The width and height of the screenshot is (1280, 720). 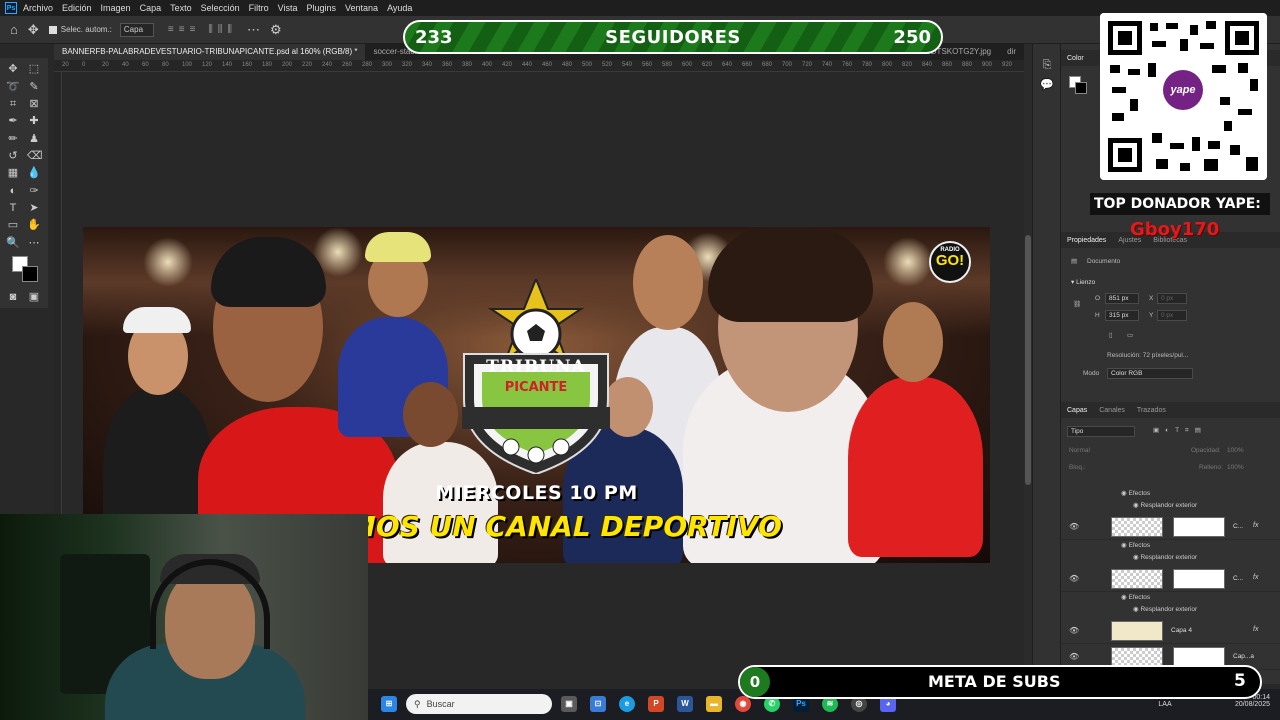 What do you see at coordinates (627, 704) in the screenshot?
I see `edge-icon: e` at bounding box center [627, 704].